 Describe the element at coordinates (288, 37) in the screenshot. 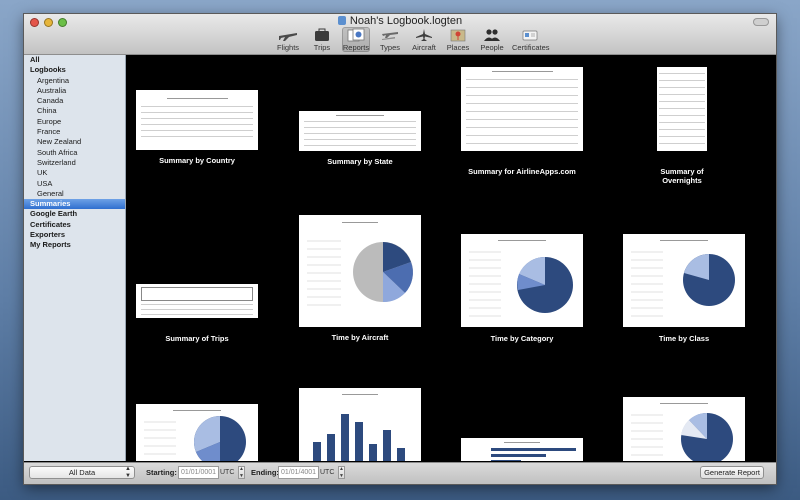

I see `airplane-icon` at that location.